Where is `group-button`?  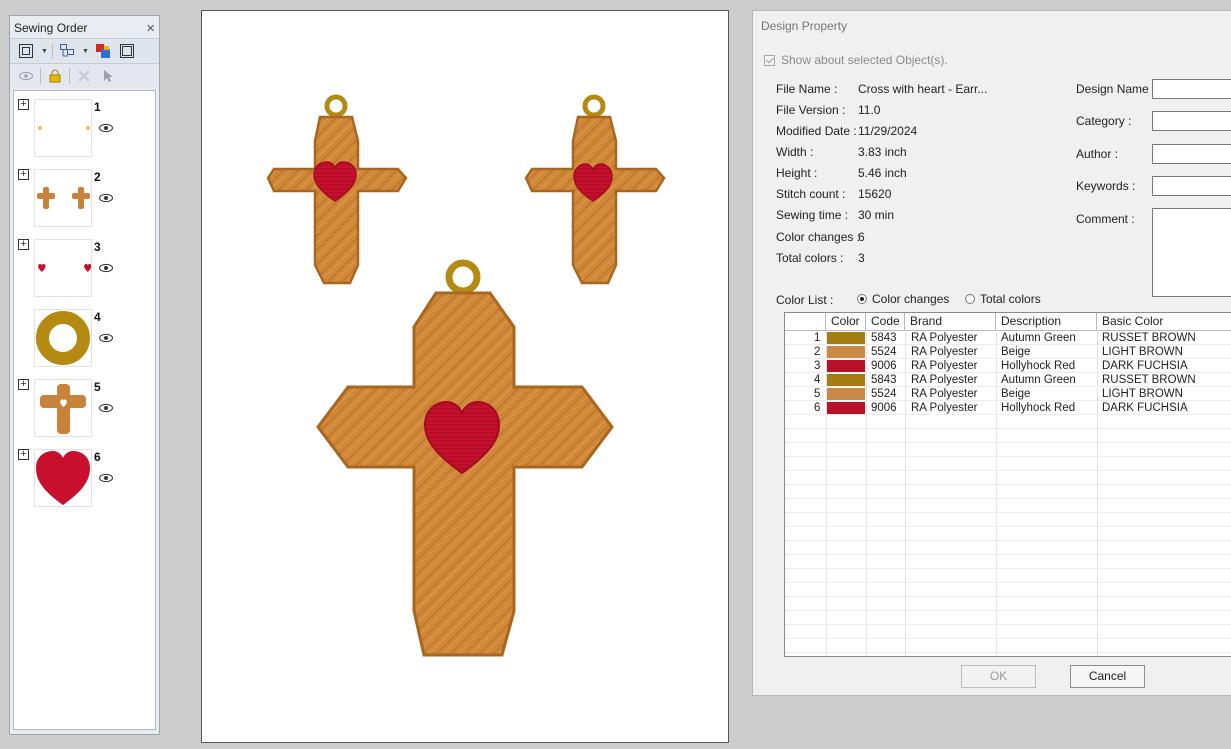
group-button is located at coordinates (67, 51).